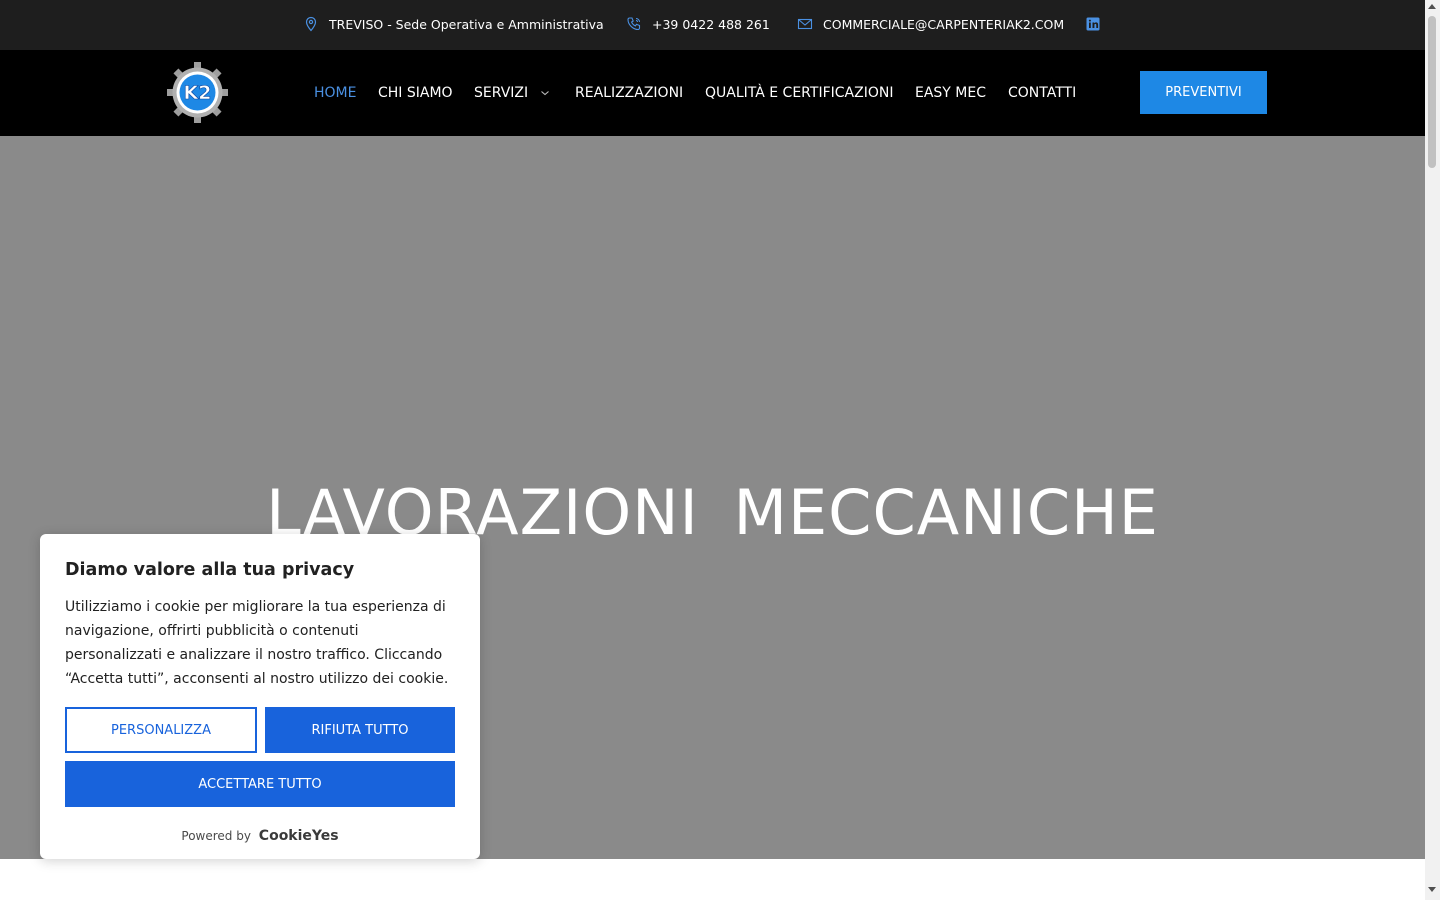  What do you see at coordinates (260, 784) in the screenshot?
I see `accept-all-button: ACCETTARE TUTTO` at bounding box center [260, 784].